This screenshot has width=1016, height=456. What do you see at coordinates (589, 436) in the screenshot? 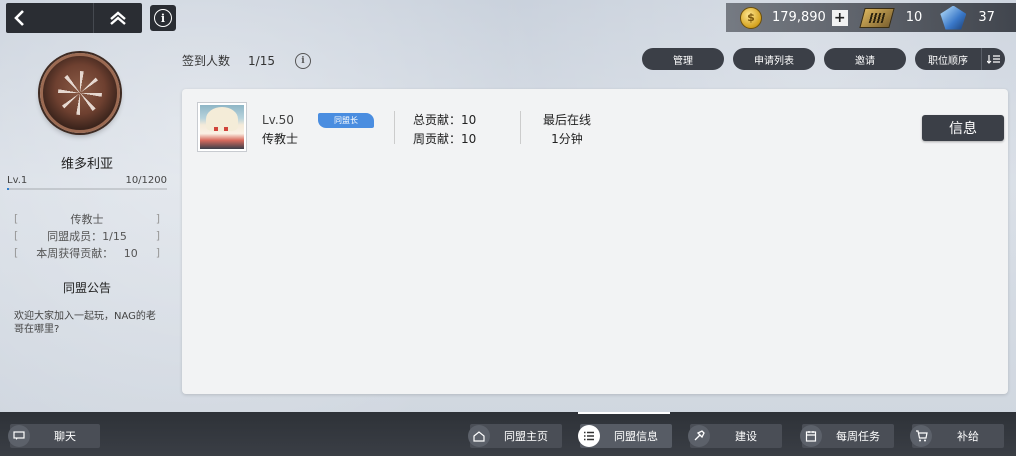
I see `list-icon` at bounding box center [589, 436].